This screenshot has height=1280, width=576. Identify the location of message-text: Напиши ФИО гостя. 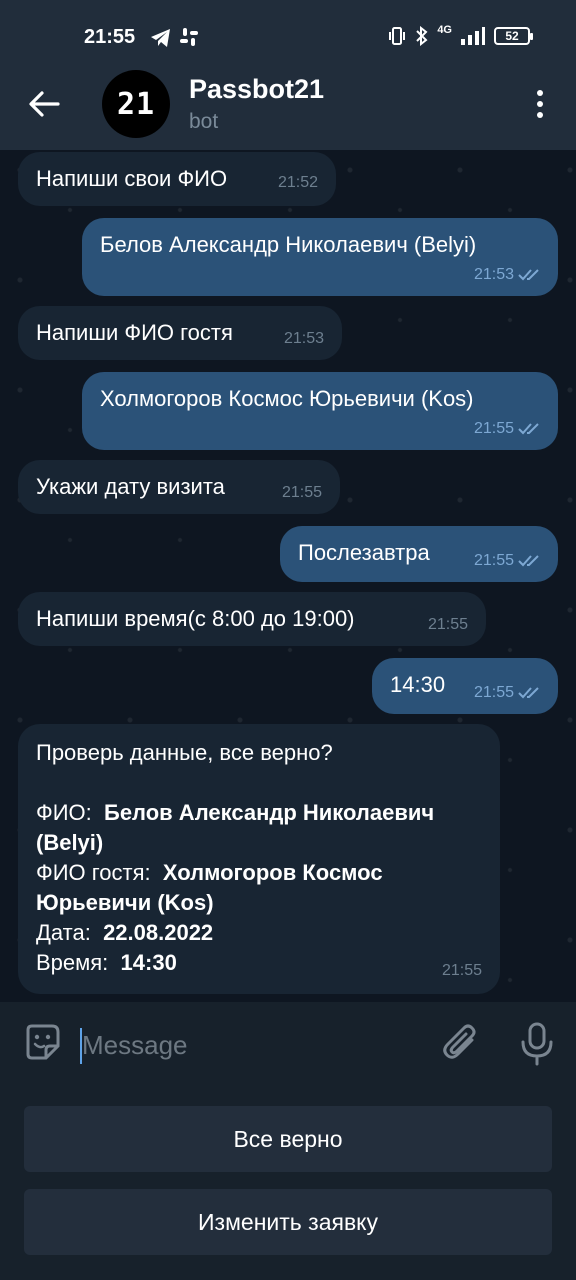
(134, 332).